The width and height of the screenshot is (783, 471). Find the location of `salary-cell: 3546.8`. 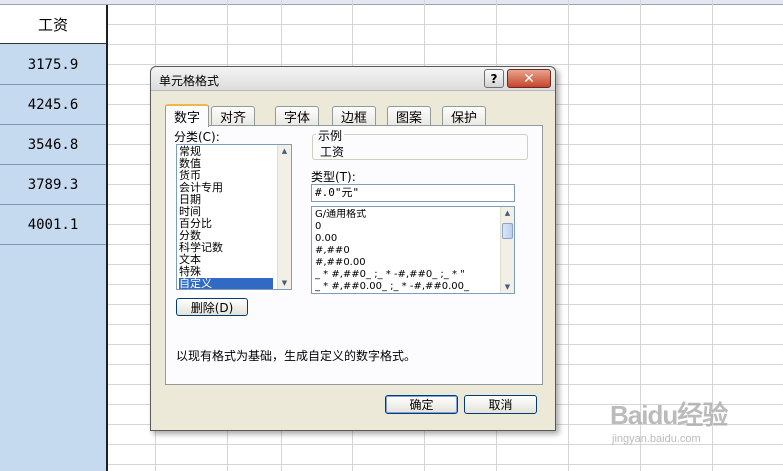

salary-cell: 3546.8 is located at coordinates (53, 145).